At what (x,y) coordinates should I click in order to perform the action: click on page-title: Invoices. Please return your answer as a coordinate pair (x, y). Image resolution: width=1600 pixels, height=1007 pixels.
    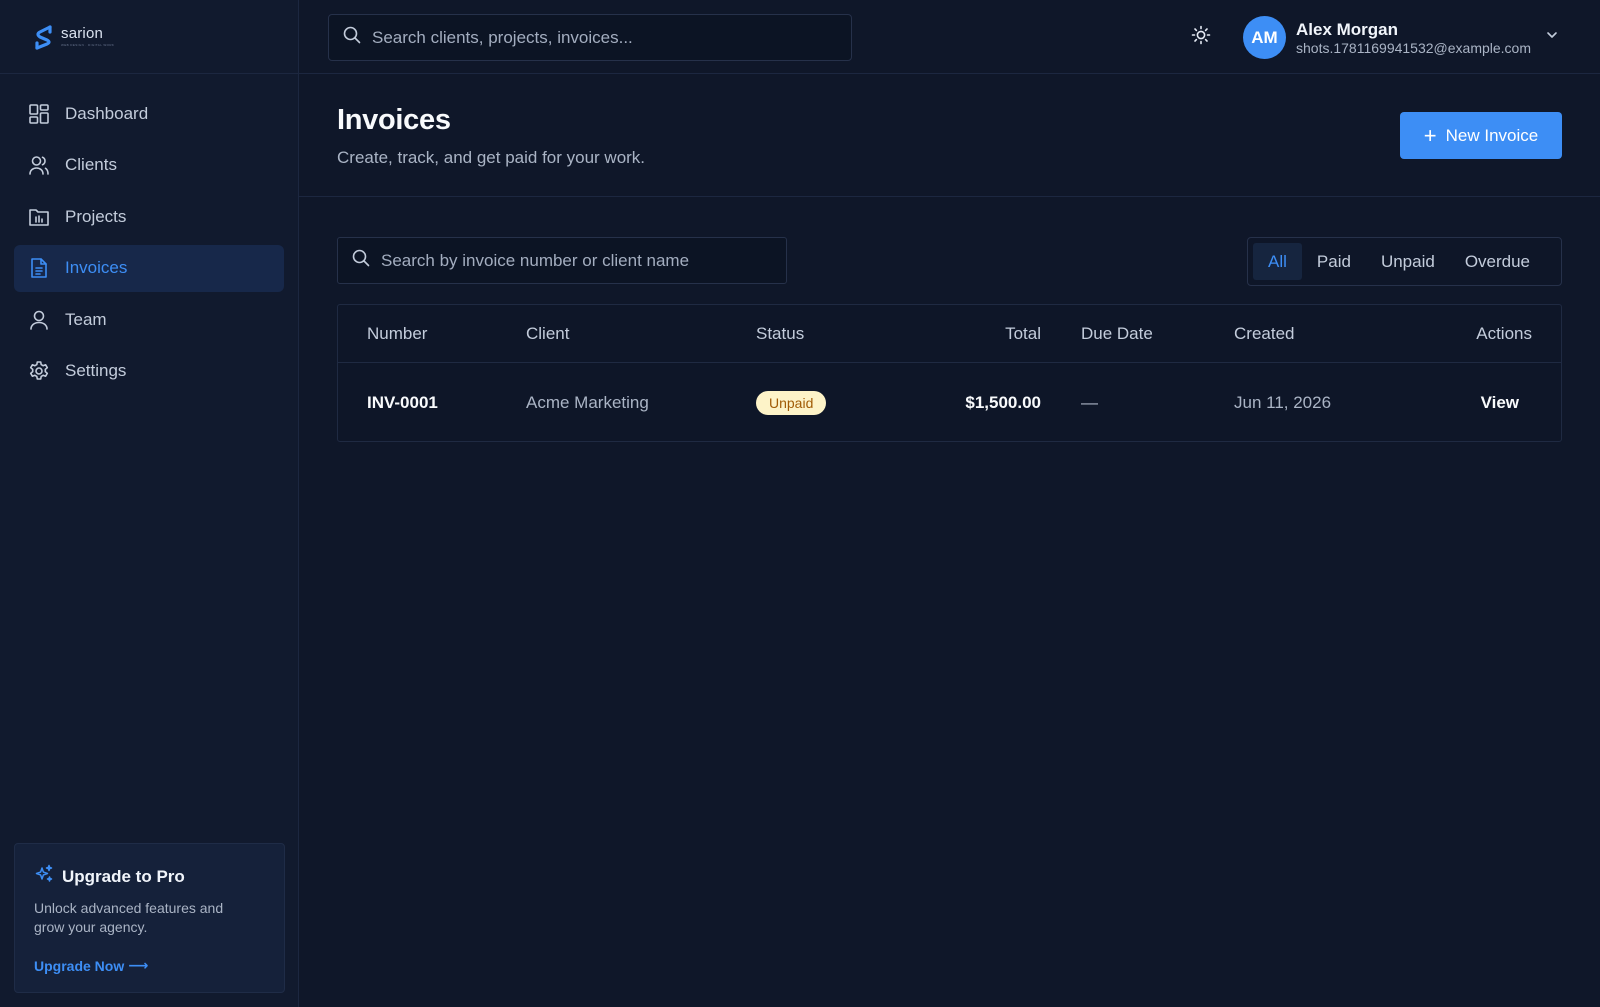
    Looking at the image, I should click on (394, 120).